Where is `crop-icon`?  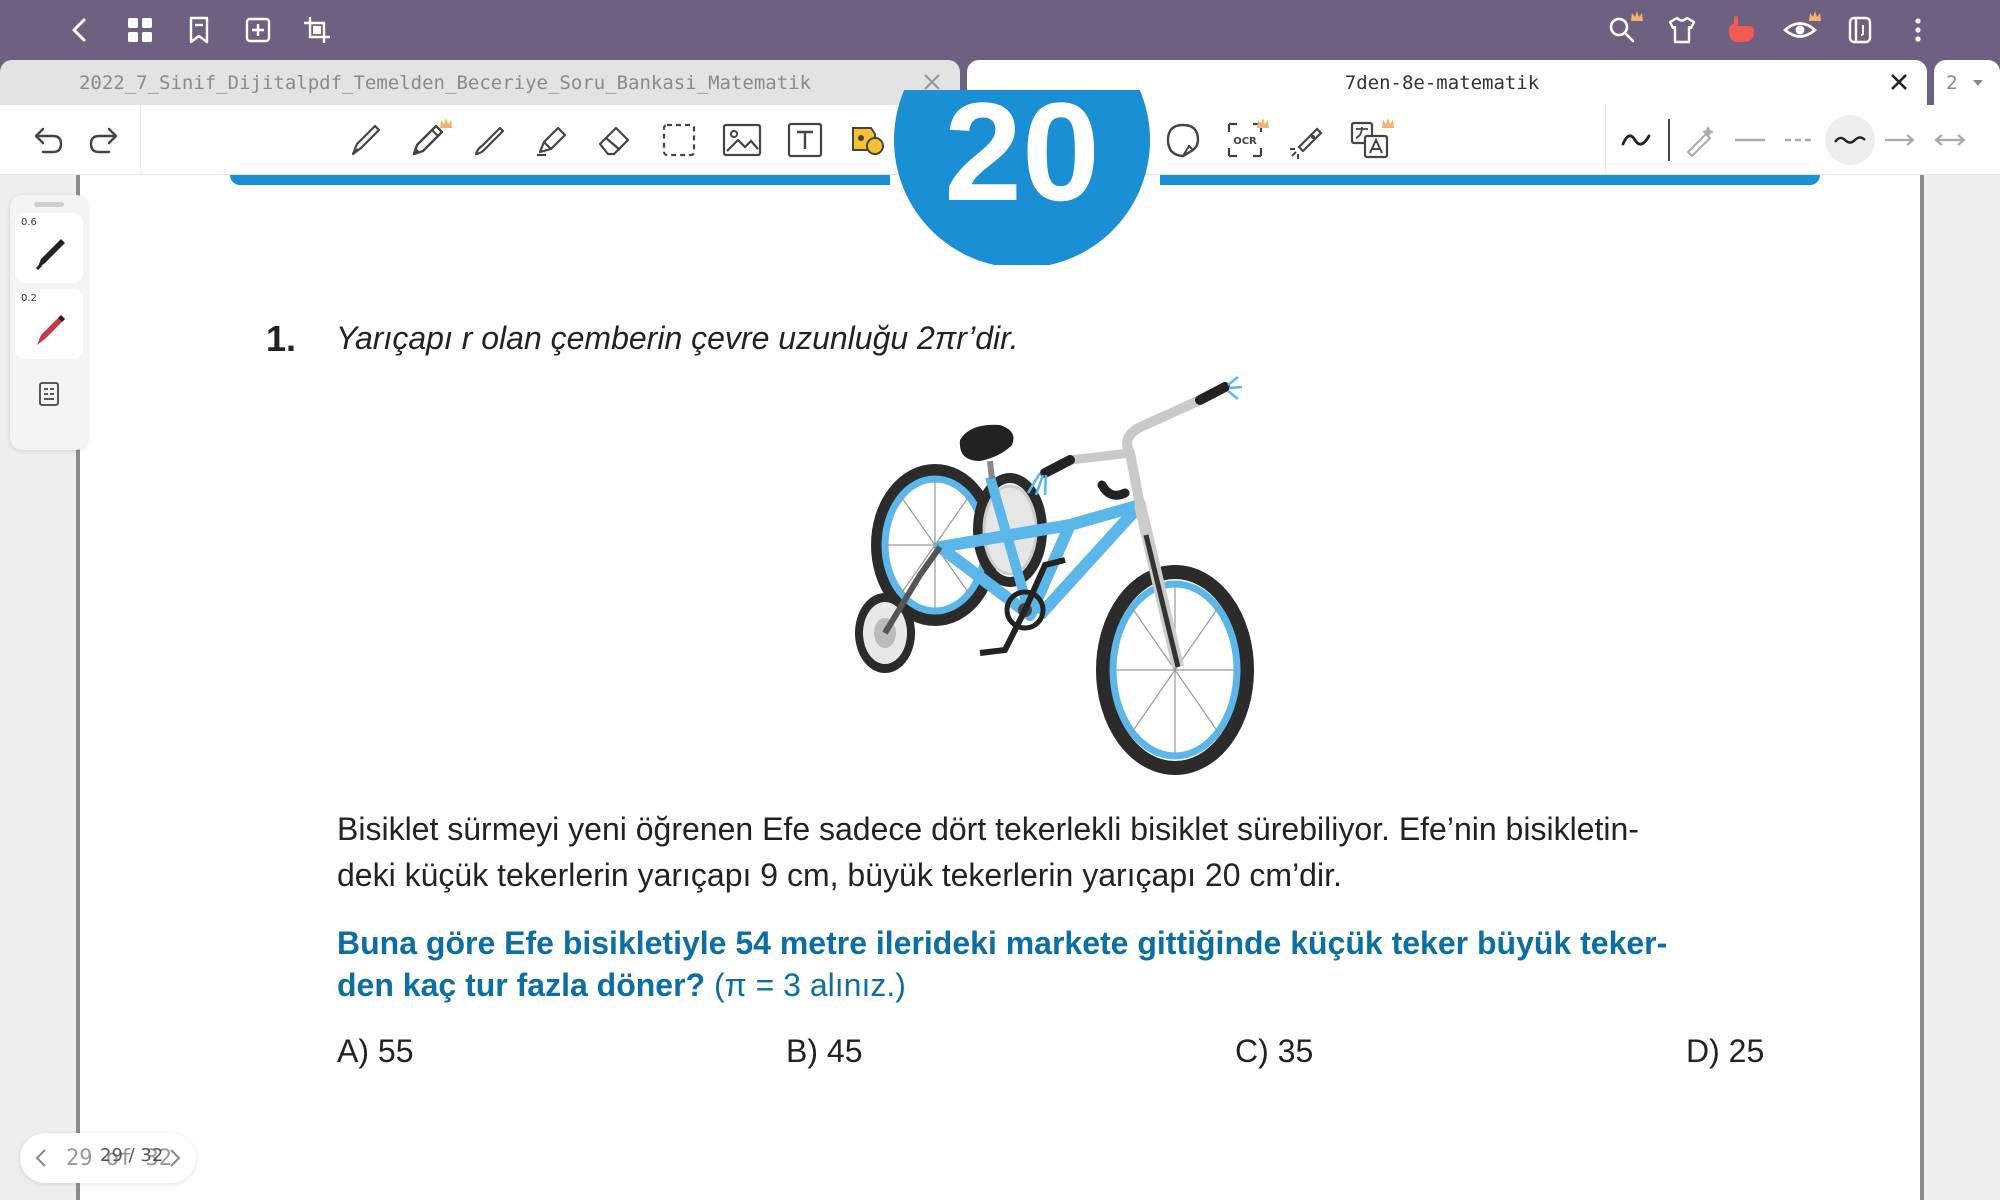
crop-icon is located at coordinates (317, 30).